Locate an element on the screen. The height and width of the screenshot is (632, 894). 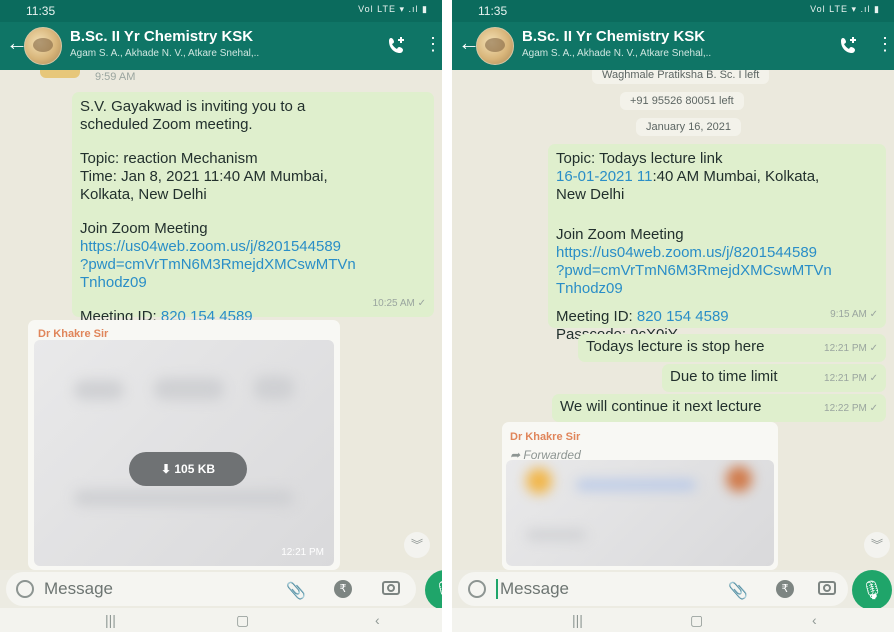
blurred-image-preview: ⬇ 105 KB 12:21 PM is located at coordinates (184, 453).